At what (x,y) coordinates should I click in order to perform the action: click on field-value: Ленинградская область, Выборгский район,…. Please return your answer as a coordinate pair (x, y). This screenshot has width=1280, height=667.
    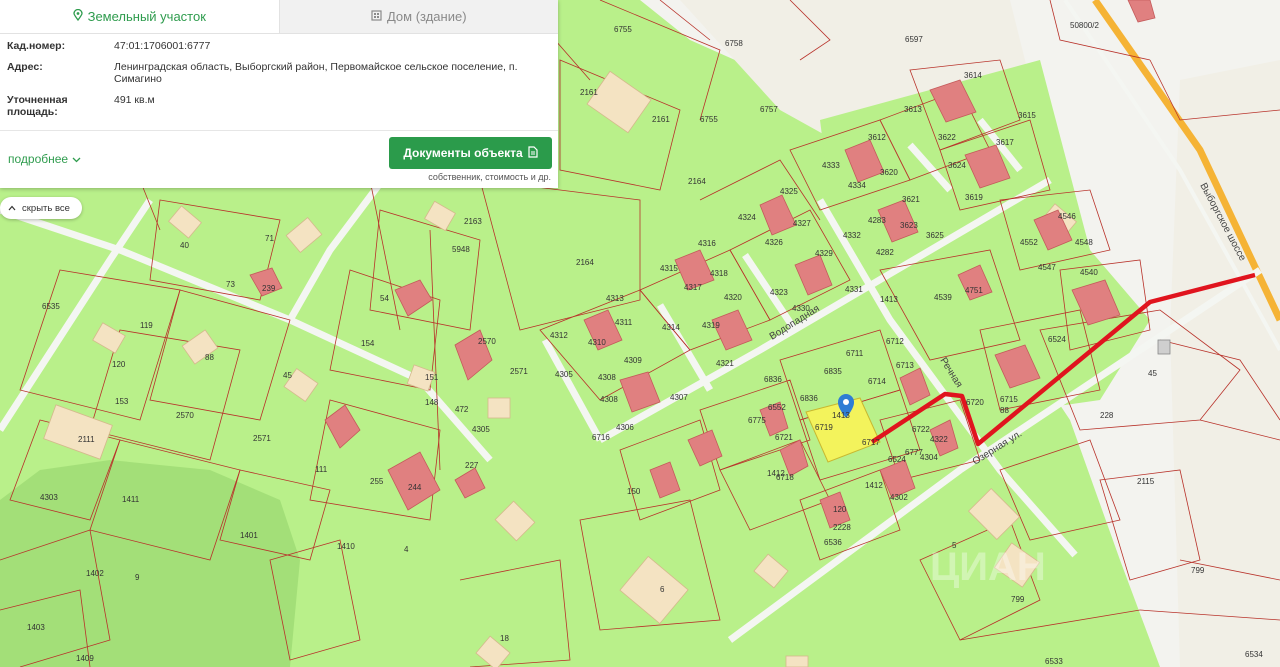
    Looking at the image, I should click on (316, 73).